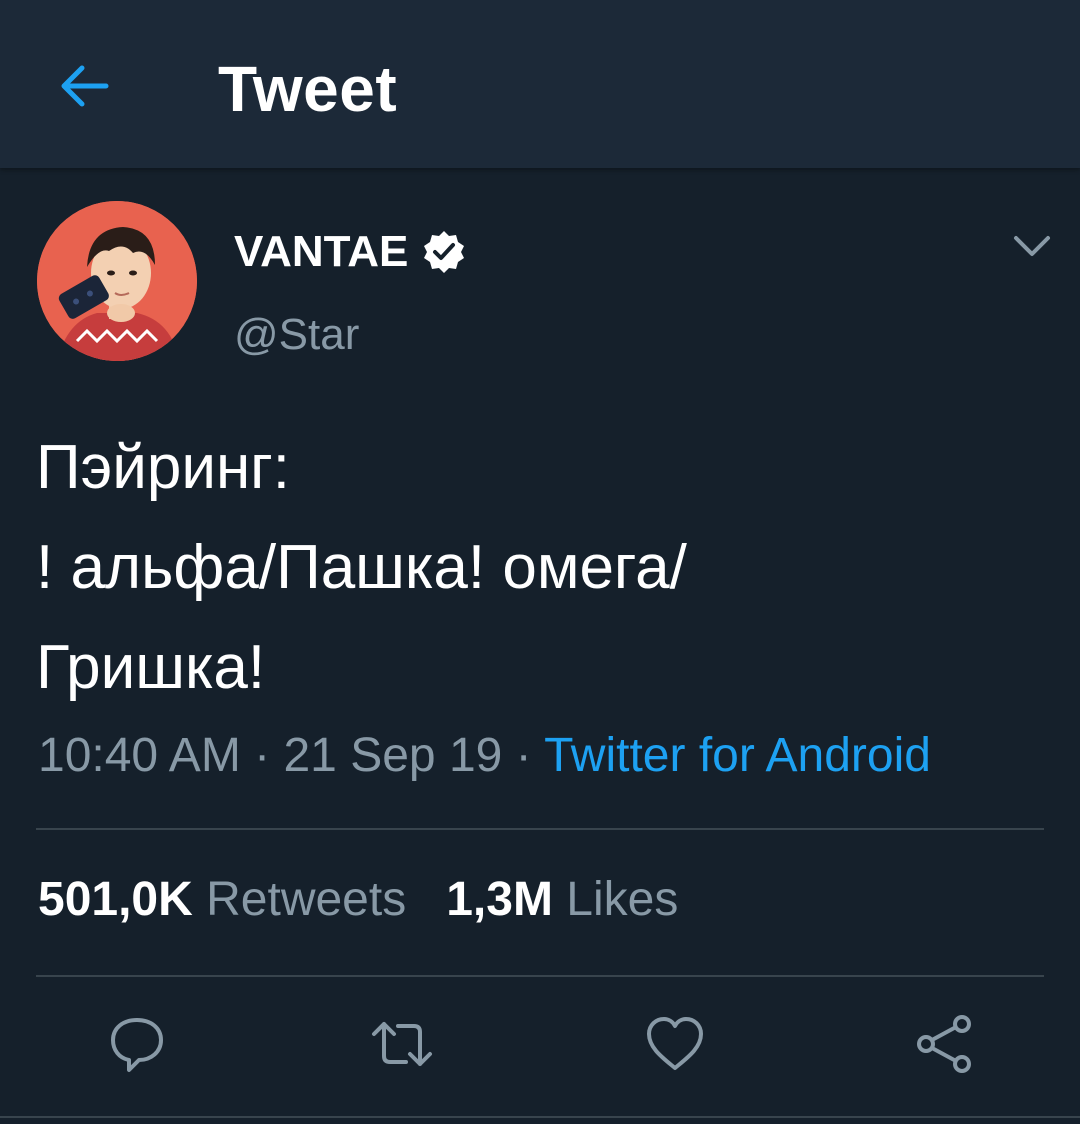 The height and width of the screenshot is (1124, 1080). Describe the element at coordinates (308, 89) in the screenshot. I see `page-title: Tweet` at that location.